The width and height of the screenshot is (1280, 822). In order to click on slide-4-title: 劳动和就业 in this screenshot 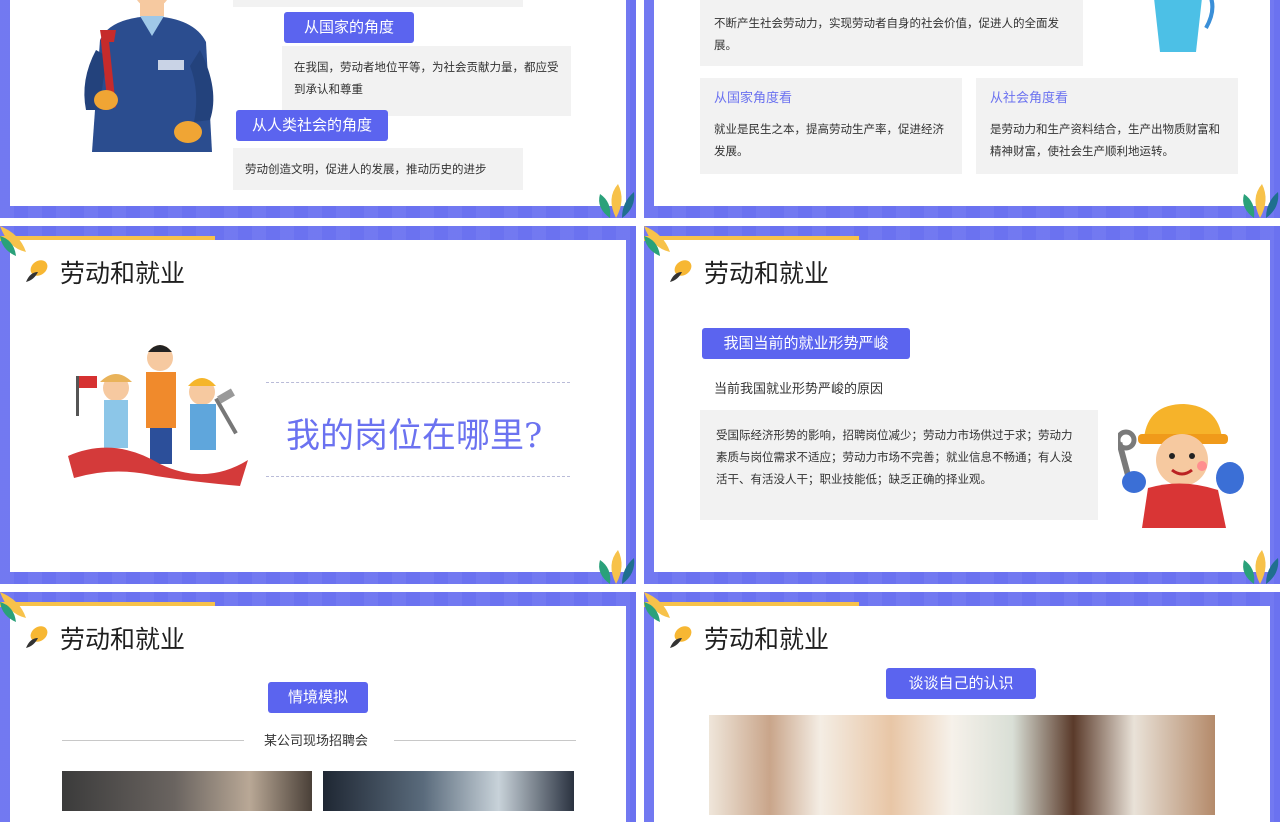, I will do `click(767, 273)`.